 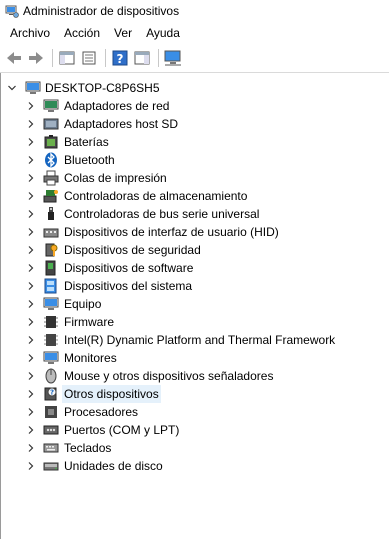 What do you see at coordinates (194, 394) in the screenshot?
I see `tree-item-otros-dispositivos: ? Otros dispositivos` at bounding box center [194, 394].